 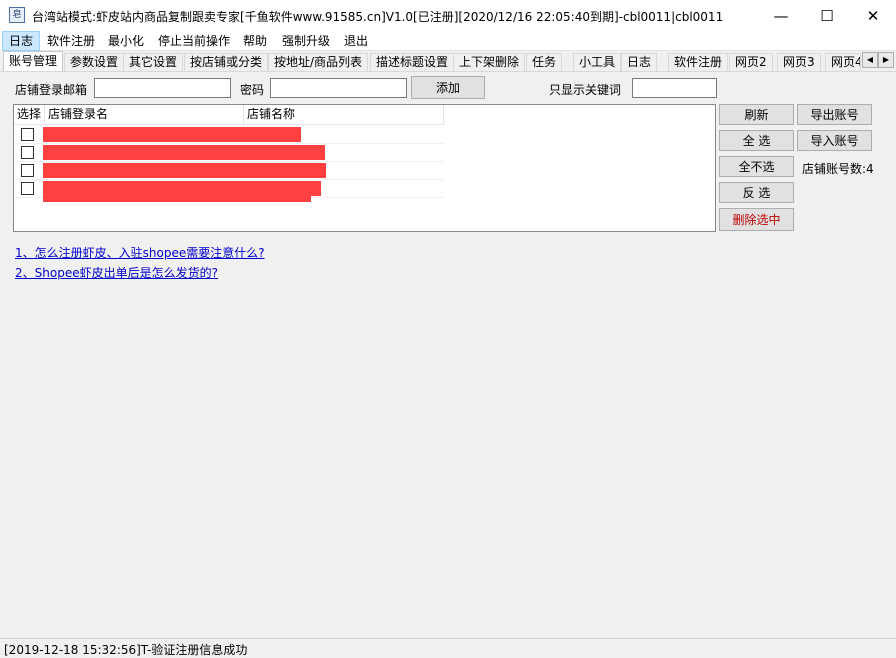 What do you see at coordinates (873, 15) in the screenshot?
I see `close-button: ✕` at bounding box center [873, 15].